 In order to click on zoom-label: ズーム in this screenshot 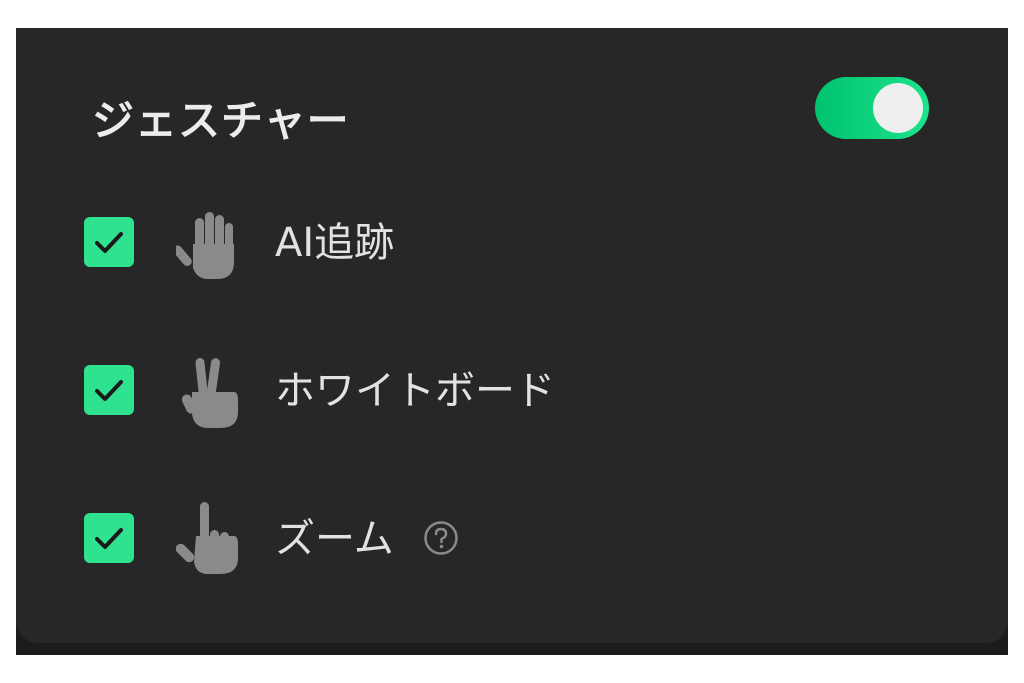, I will do `click(334, 539)`.